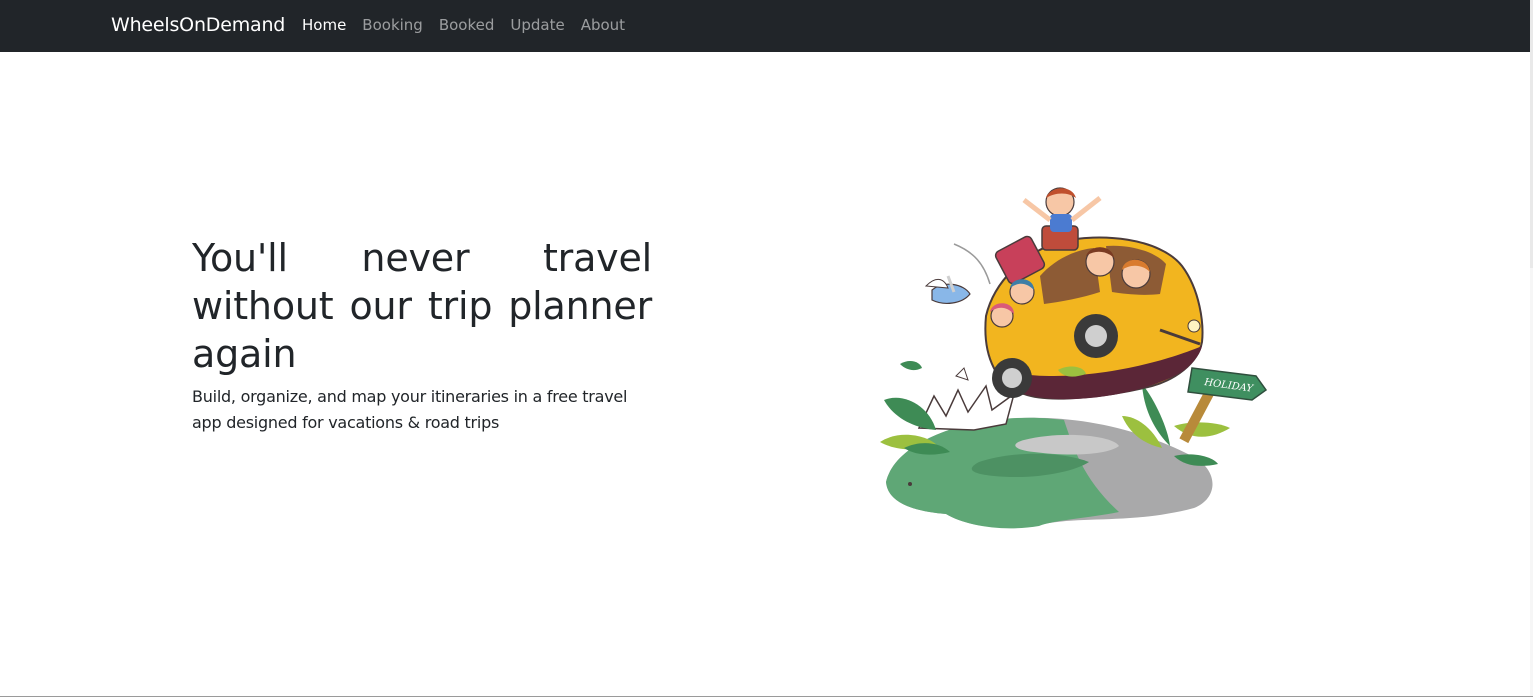 The width and height of the screenshot is (1533, 697). I want to click on nav-item-update: Update, so click(537, 25).